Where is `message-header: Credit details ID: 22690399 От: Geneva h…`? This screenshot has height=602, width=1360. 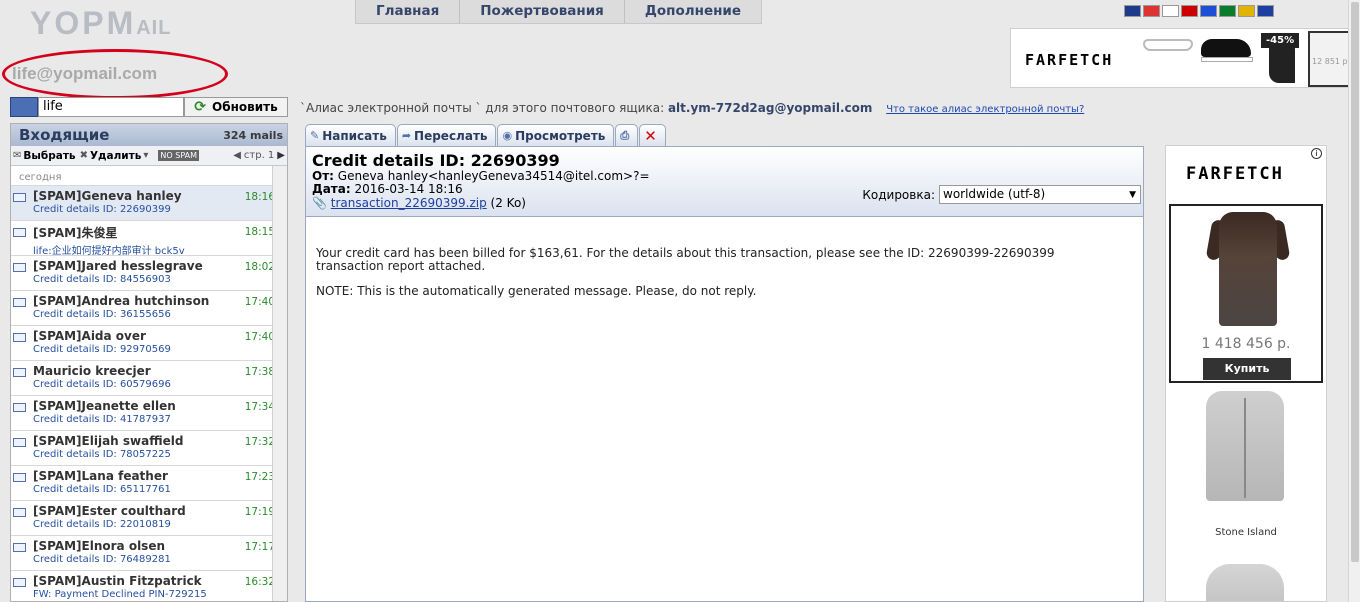 message-header: Credit details ID: 22690399 От: Geneva h… is located at coordinates (724, 182).